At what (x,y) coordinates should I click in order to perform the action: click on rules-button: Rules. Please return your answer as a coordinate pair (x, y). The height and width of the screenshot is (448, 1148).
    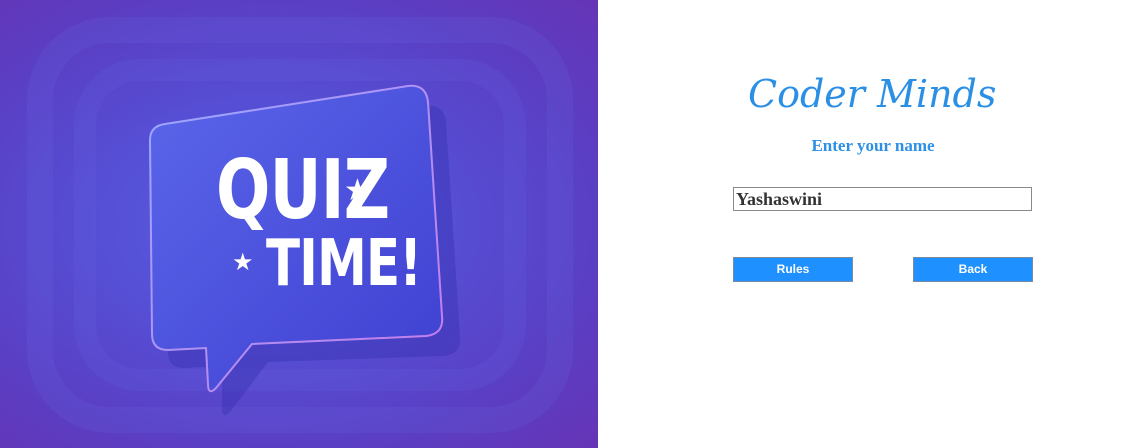
    Looking at the image, I should click on (793, 269).